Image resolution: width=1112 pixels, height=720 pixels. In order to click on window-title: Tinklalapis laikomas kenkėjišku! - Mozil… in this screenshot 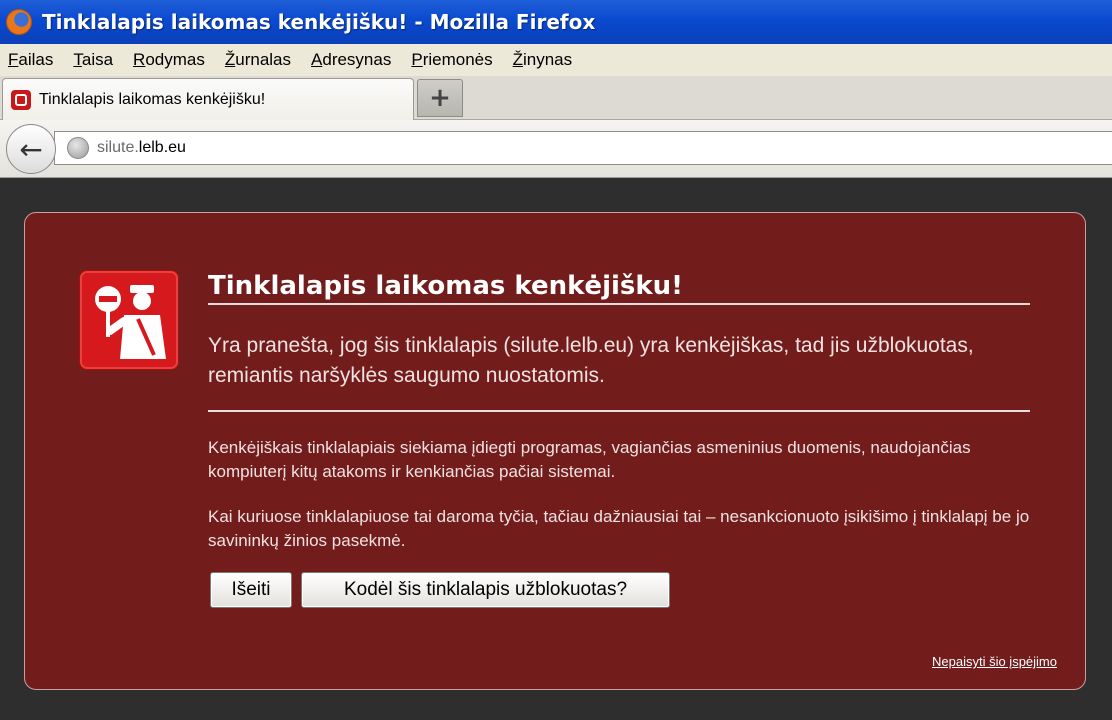, I will do `click(319, 22)`.